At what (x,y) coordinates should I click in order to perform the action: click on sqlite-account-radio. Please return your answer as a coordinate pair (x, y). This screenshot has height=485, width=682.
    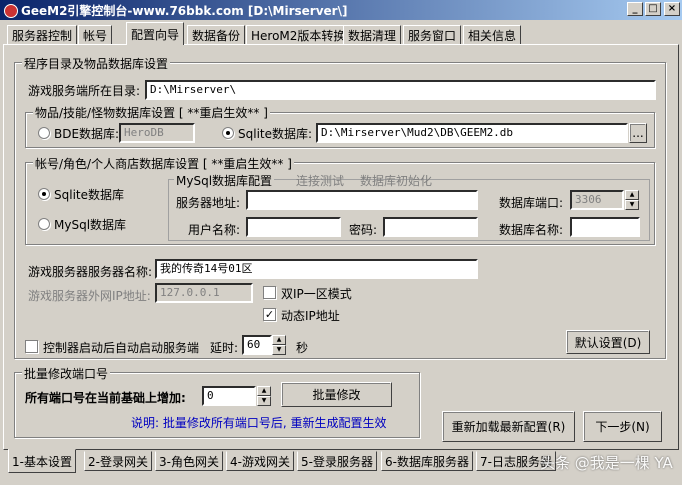
    Looking at the image, I should click on (44, 194).